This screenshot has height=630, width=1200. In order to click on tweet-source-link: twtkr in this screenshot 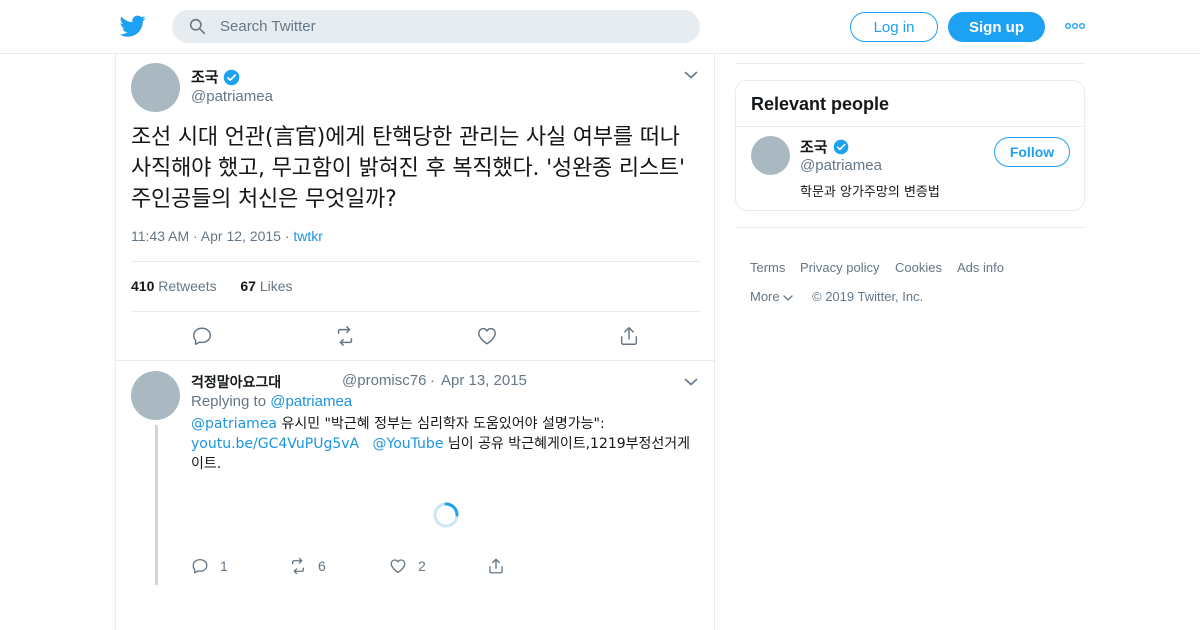, I will do `click(308, 236)`.